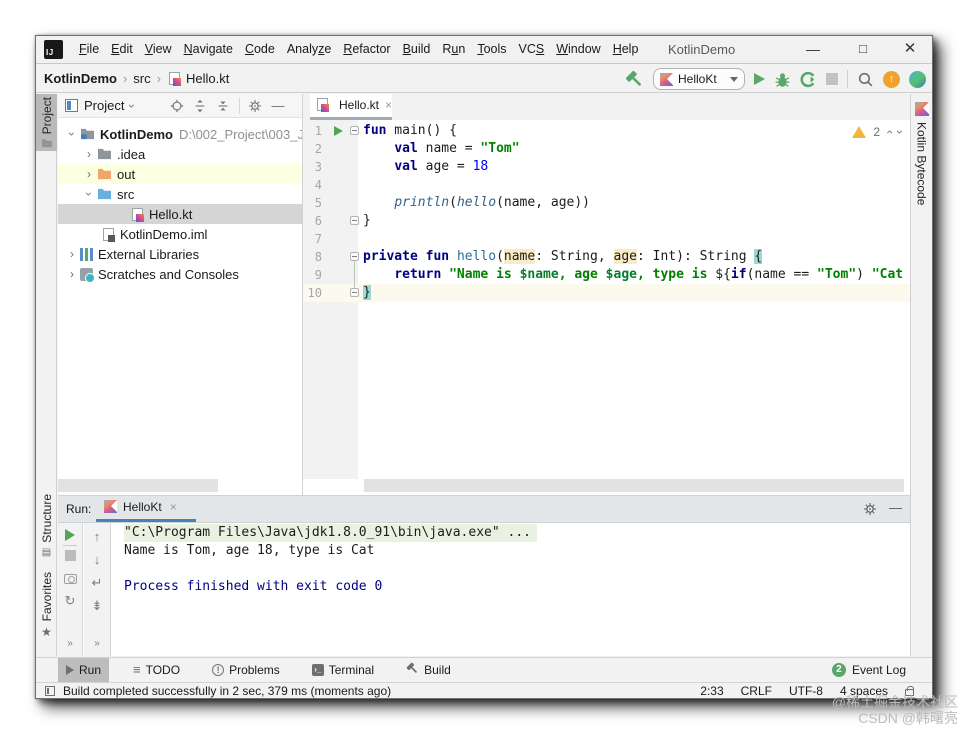  What do you see at coordinates (70, 535) in the screenshot?
I see `rerun-button` at bounding box center [70, 535].